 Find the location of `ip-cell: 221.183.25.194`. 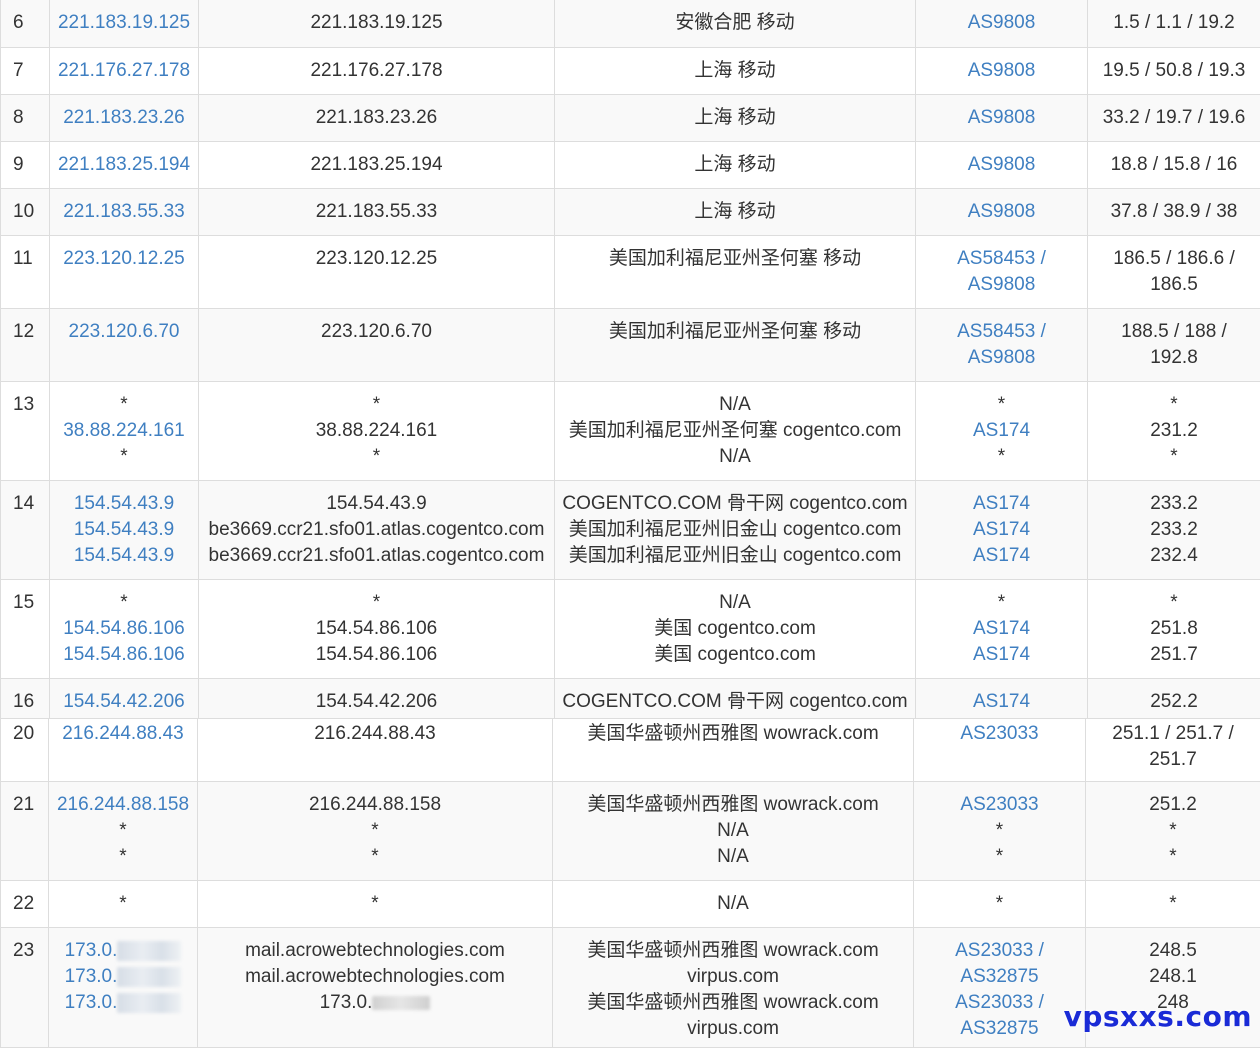

ip-cell: 221.183.25.194 is located at coordinates (124, 165).